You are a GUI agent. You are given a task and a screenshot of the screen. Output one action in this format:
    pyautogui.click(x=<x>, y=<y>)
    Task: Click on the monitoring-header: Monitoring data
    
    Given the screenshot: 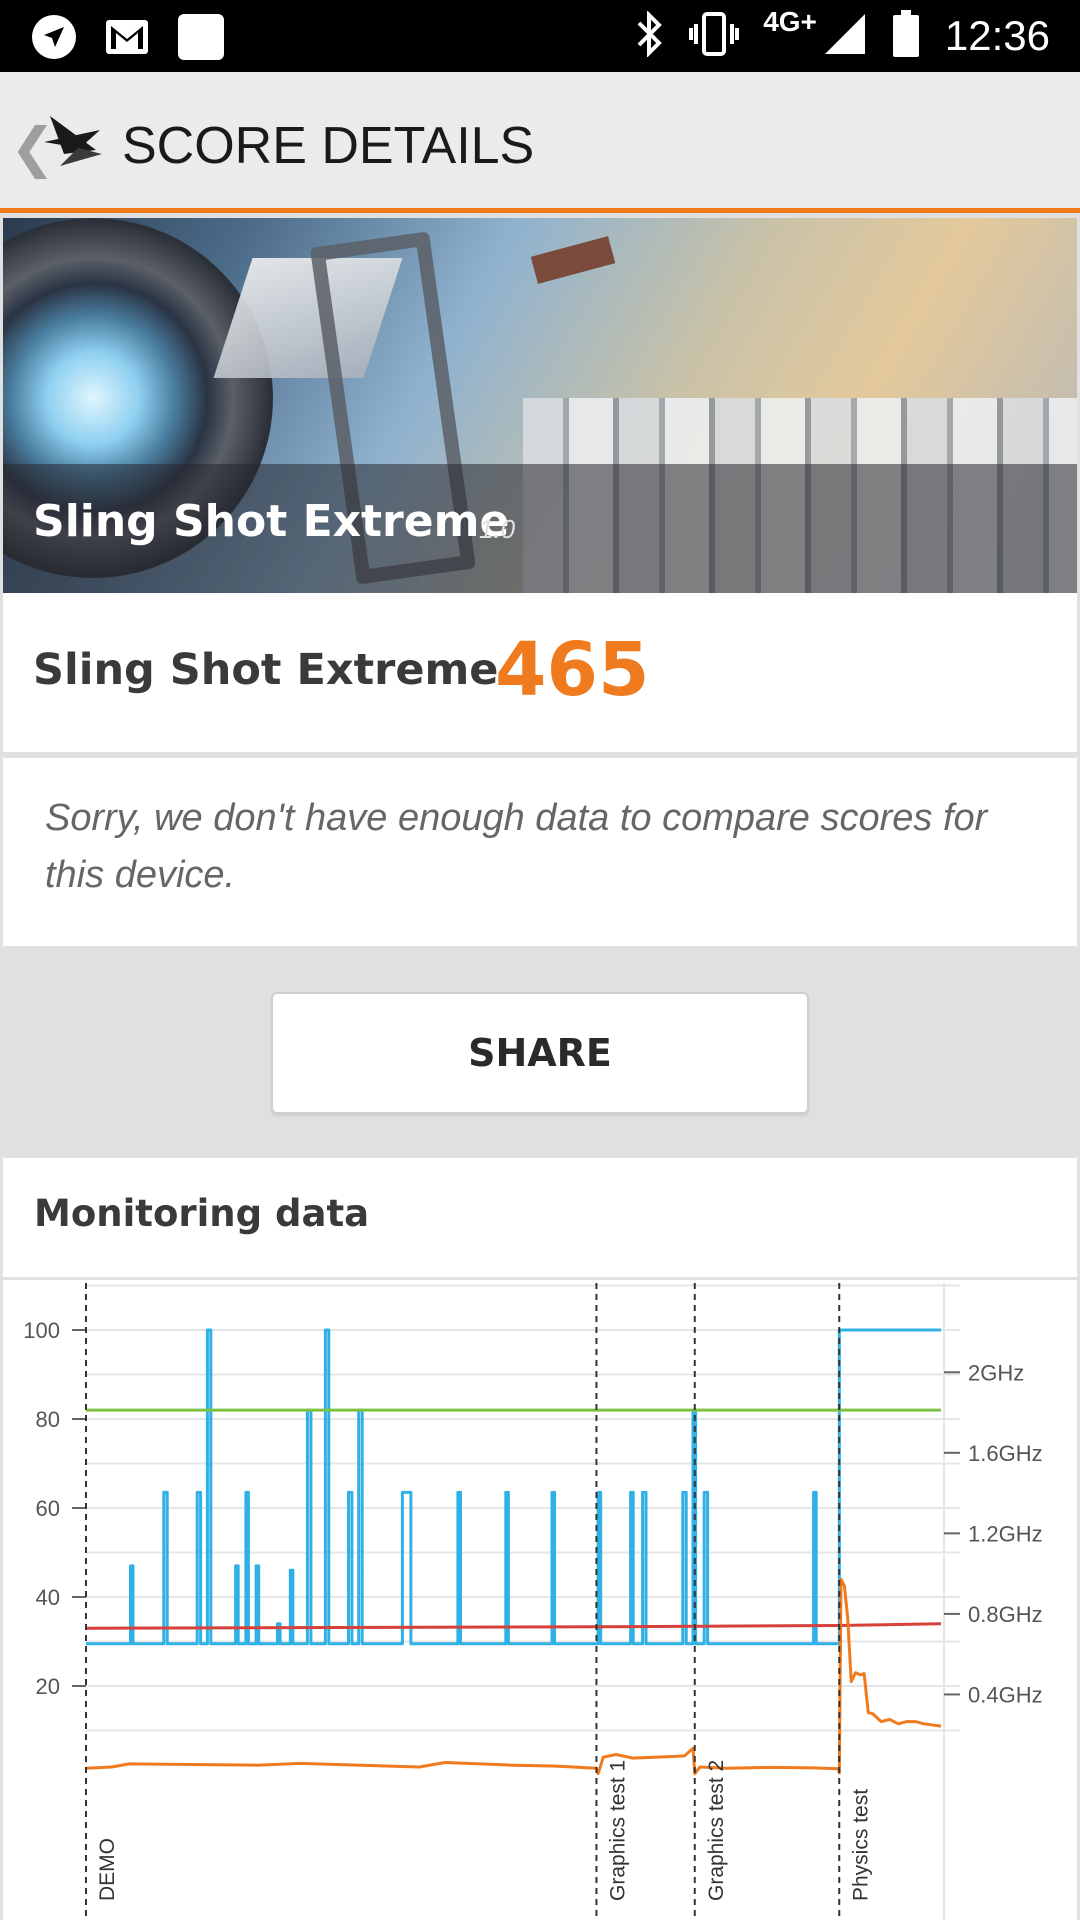 What is the action you would take?
    pyautogui.click(x=540, y=1219)
    